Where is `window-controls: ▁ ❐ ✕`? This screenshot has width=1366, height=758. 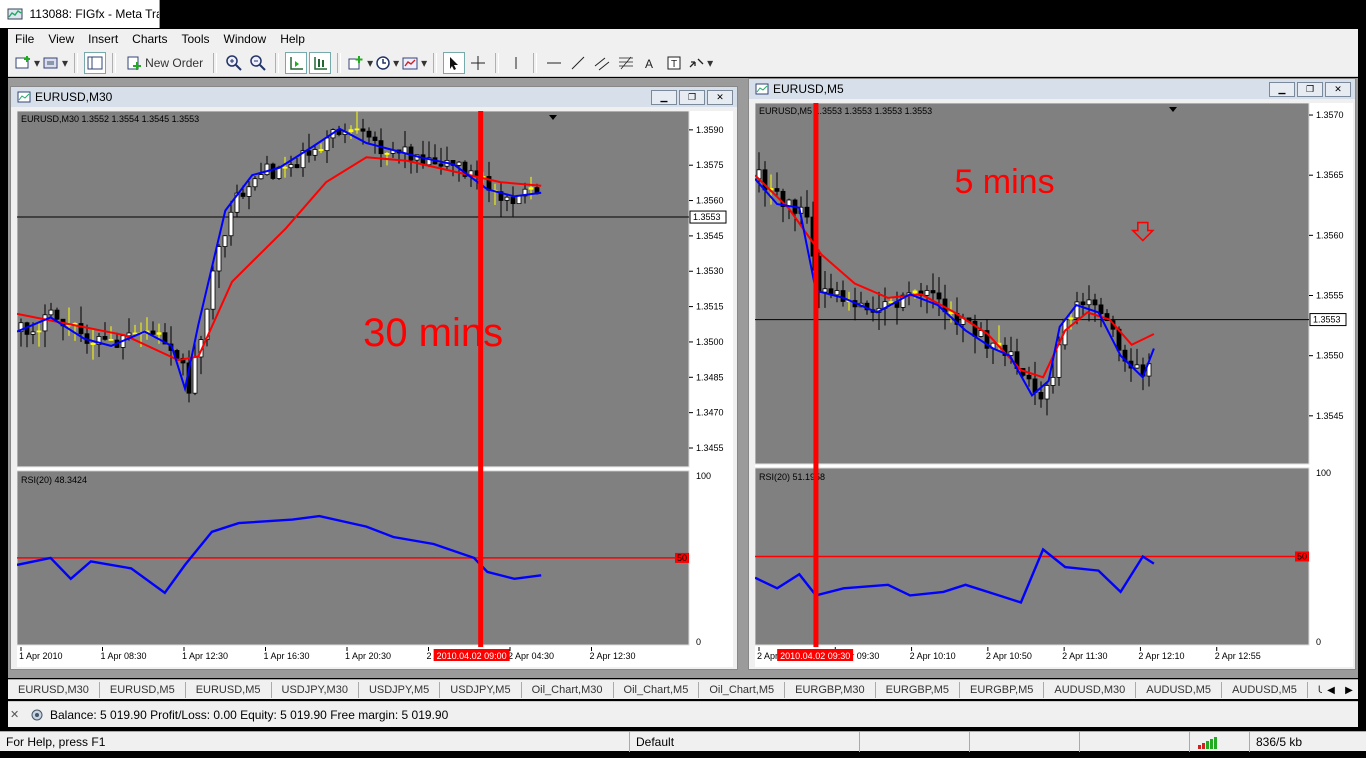
window-controls: ▁ ❐ ✕ is located at coordinates (692, 97).